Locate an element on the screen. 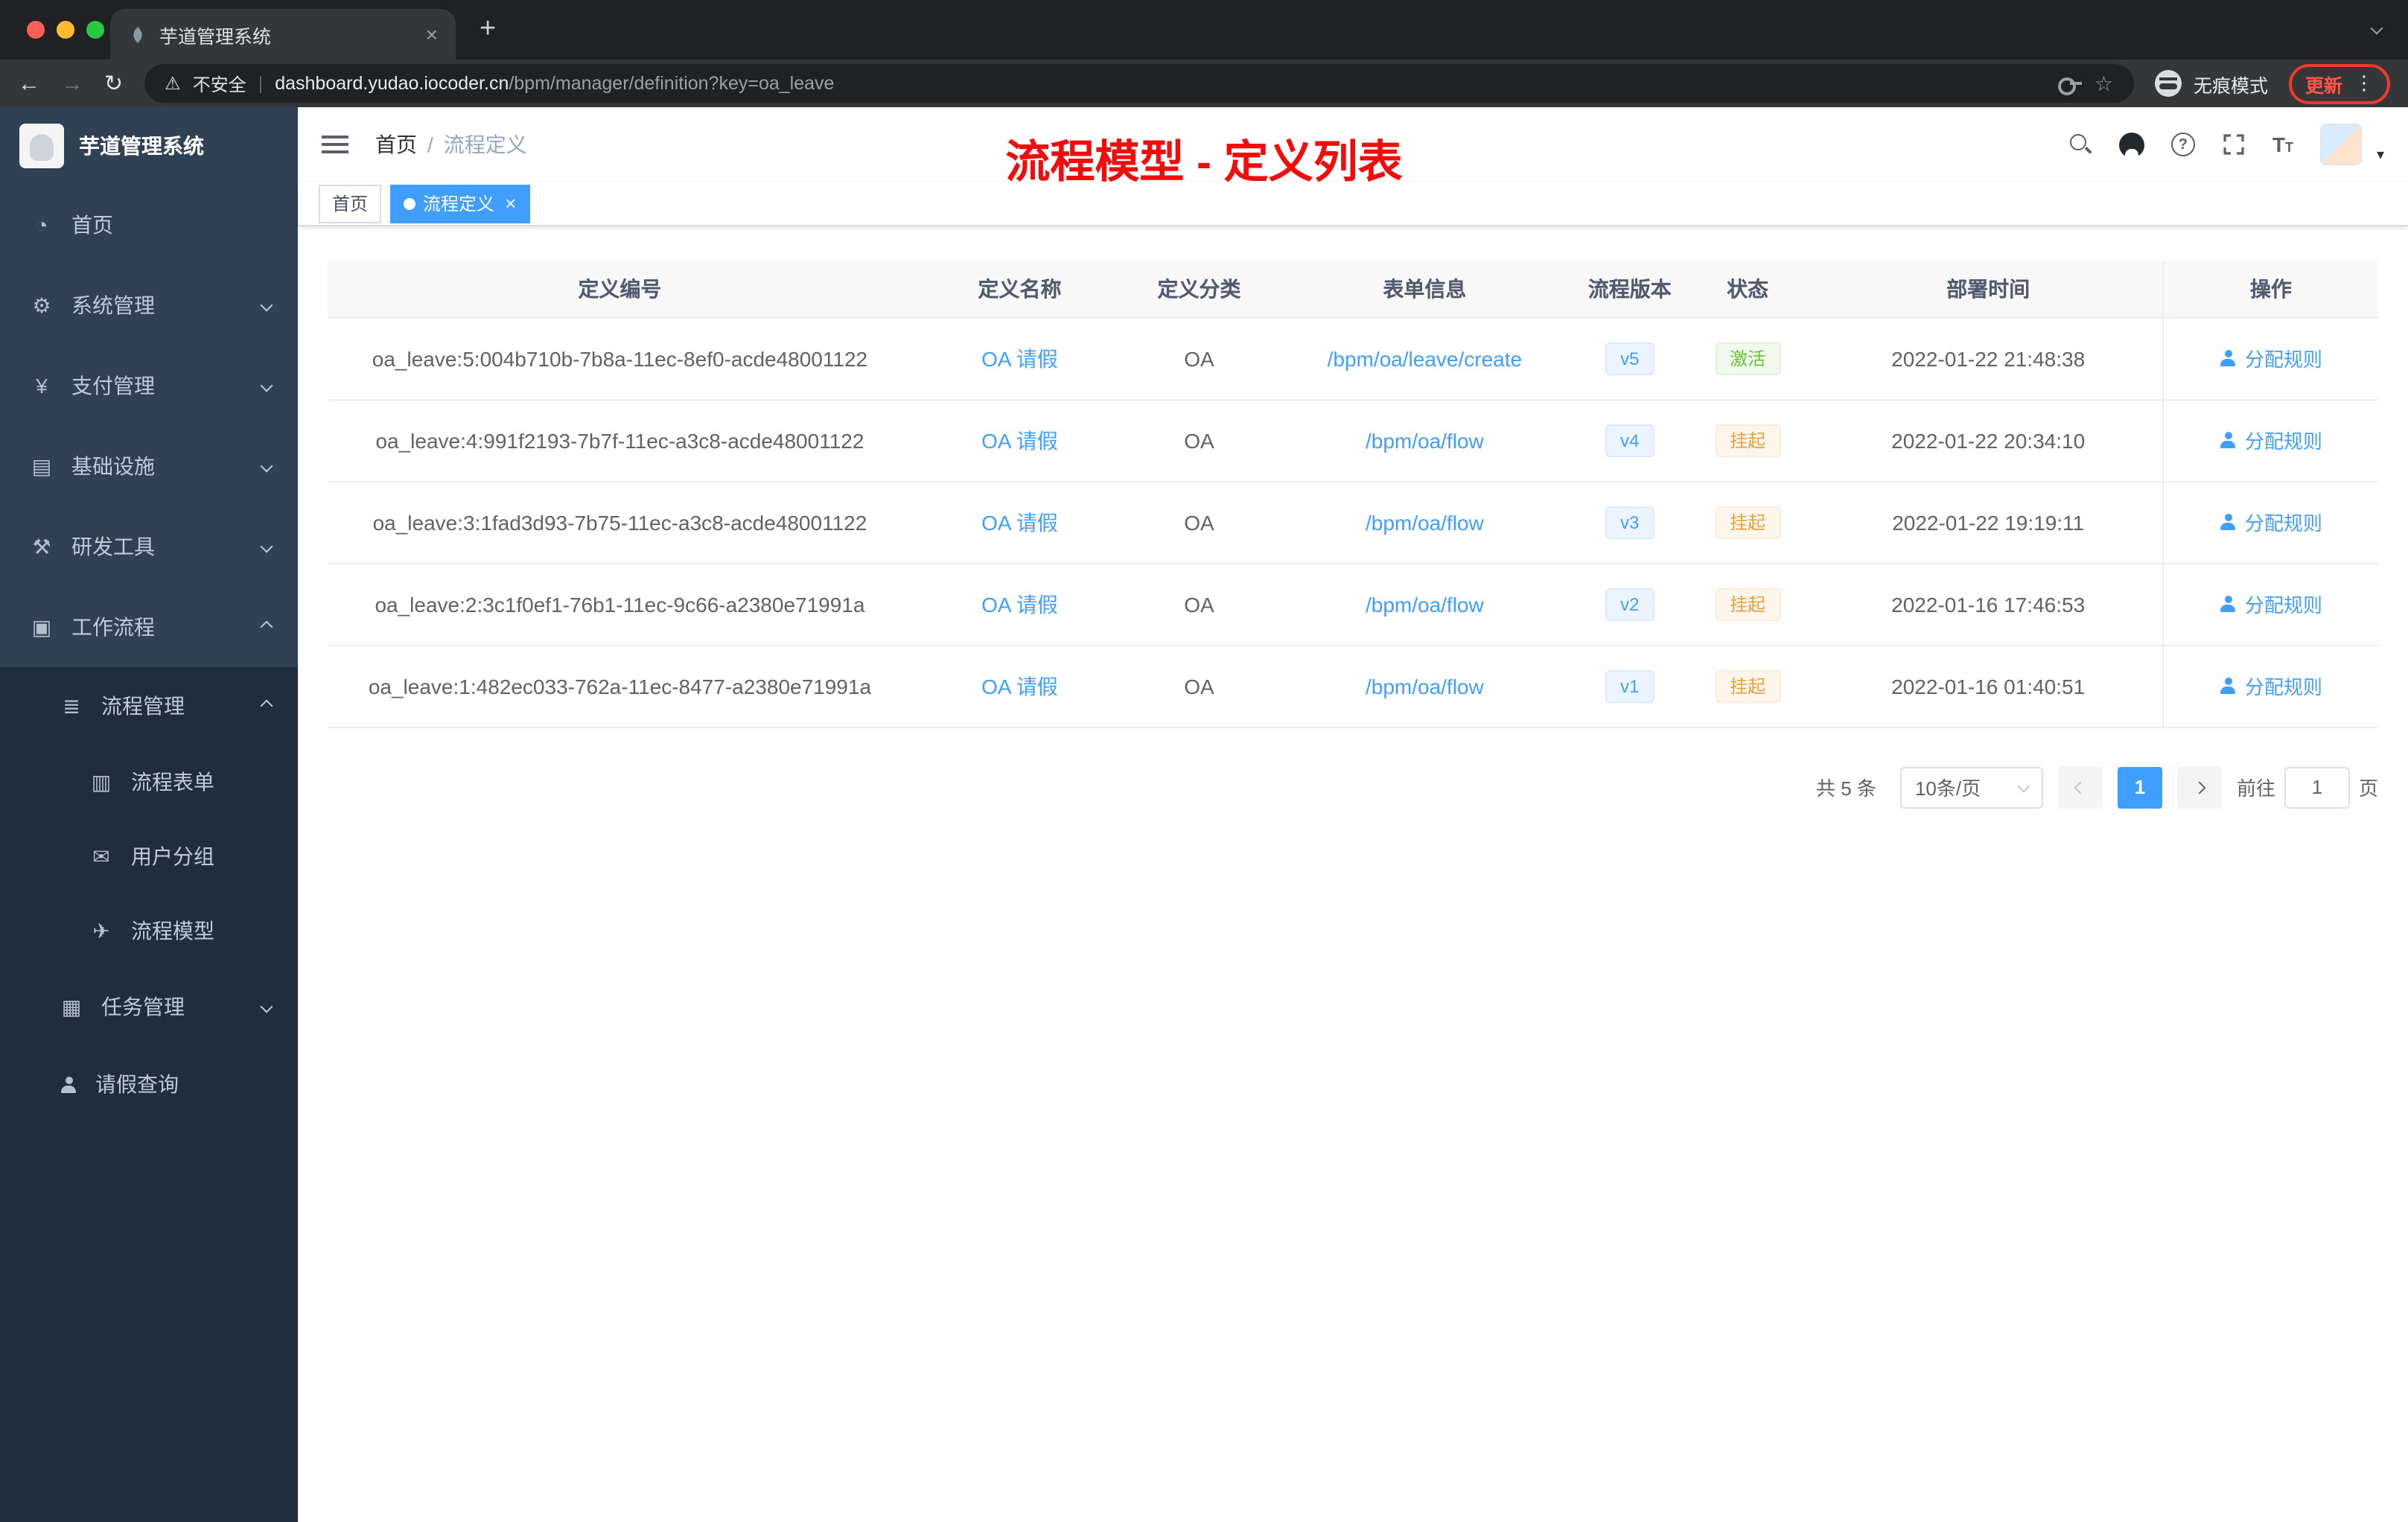  incognito-icon is located at coordinates (2168, 83).